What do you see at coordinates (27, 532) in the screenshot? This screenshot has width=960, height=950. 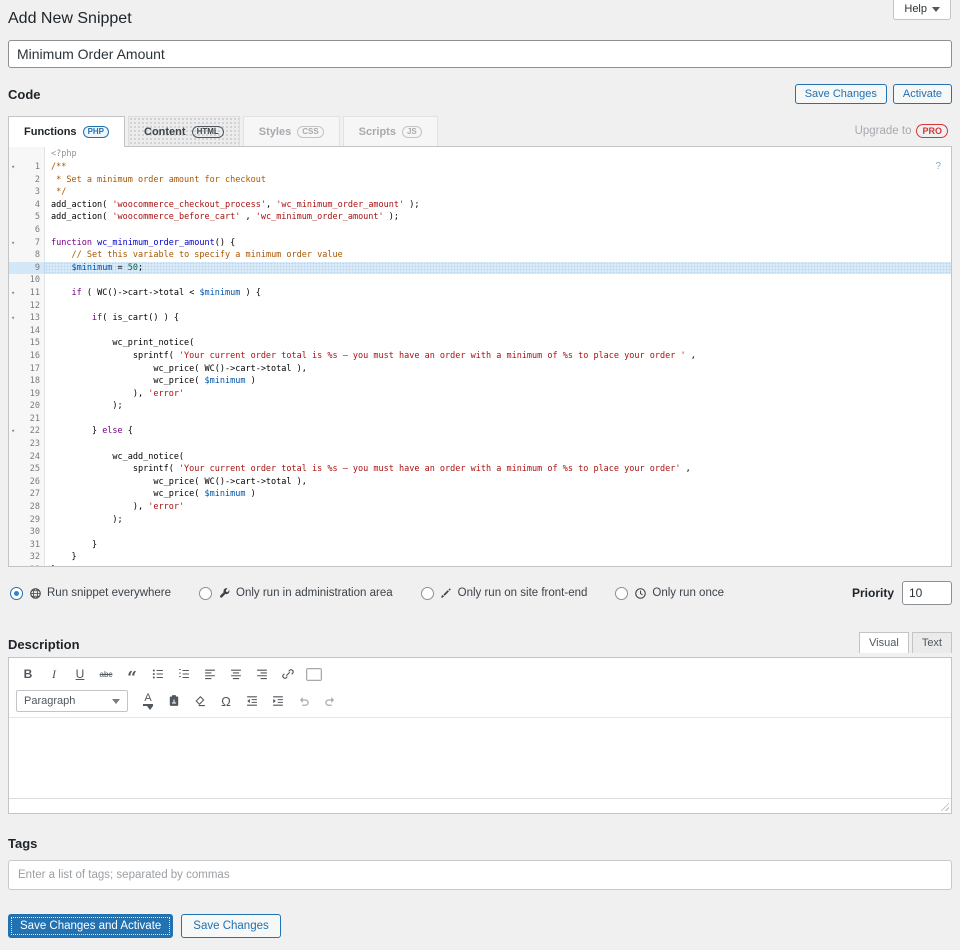 I see `line-number: 30` at bounding box center [27, 532].